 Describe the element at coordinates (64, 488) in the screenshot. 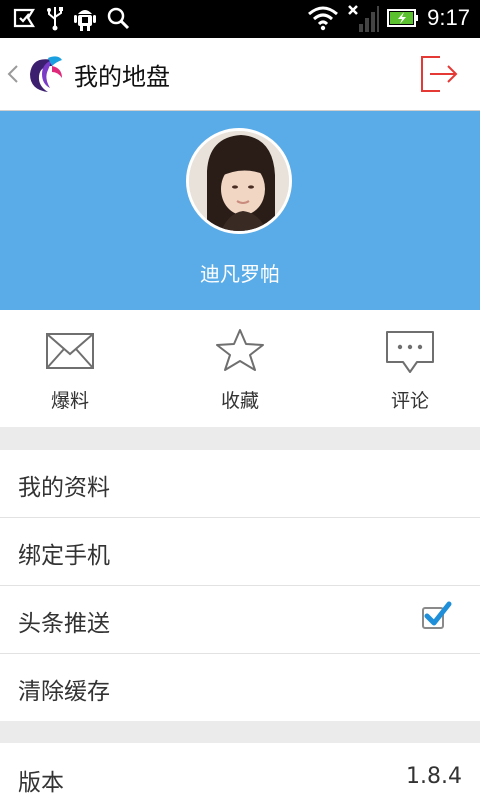

I see `my-profile-label: 我的资料` at that location.